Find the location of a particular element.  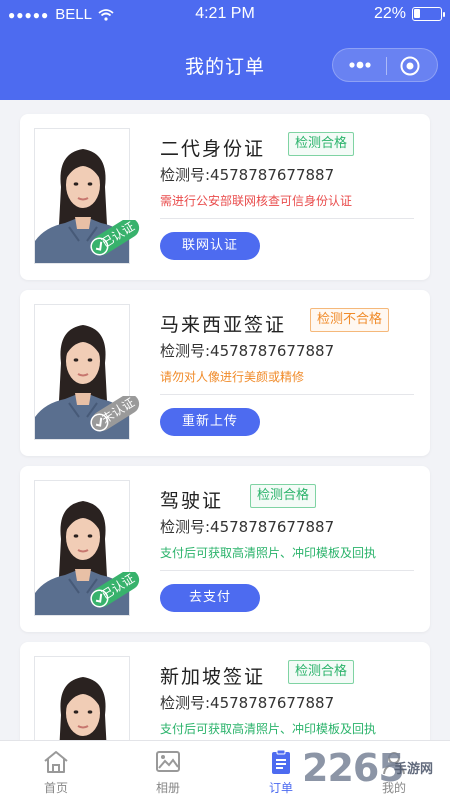

tab-home: 首页 is located at coordinates (56, 770).